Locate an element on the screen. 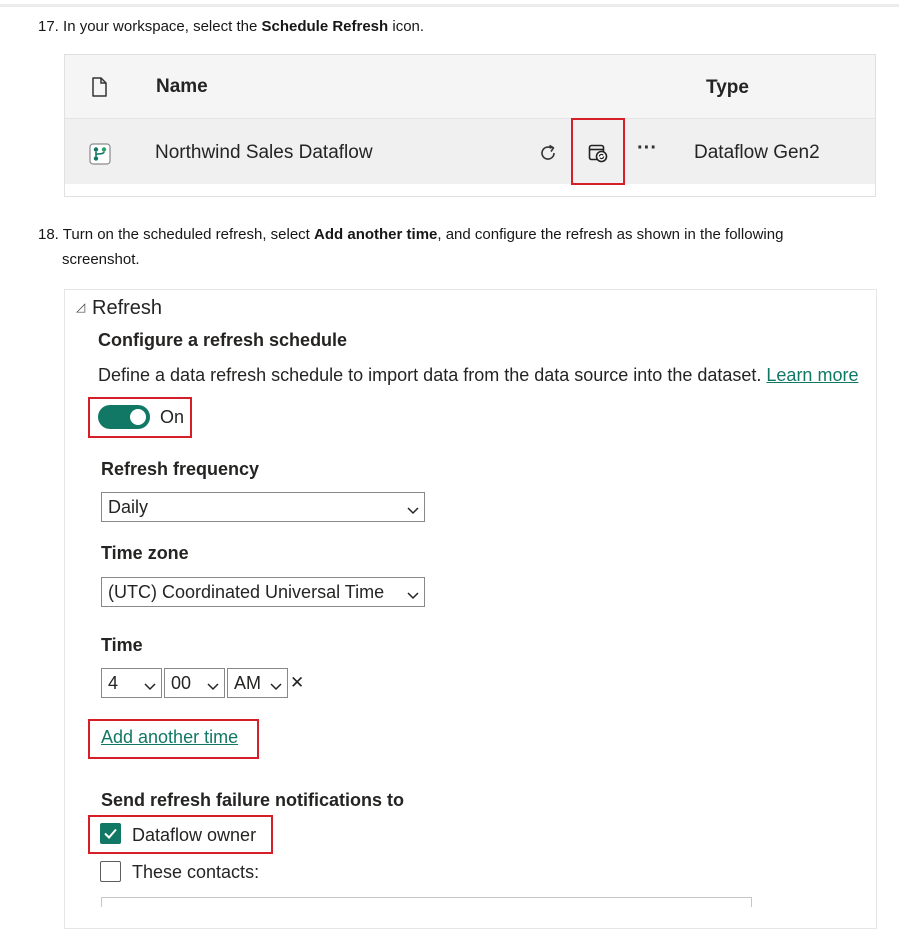  column-header-type: Type is located at coordinates (727, 88).